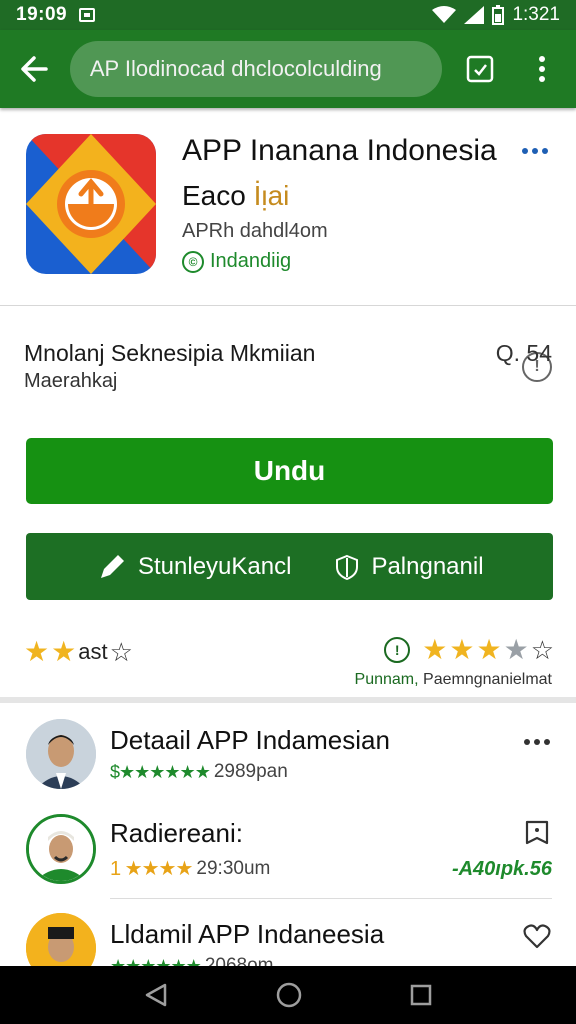  Describe the element at coordinates (151, 869) in the screenshot. I see `review-stars: 1 ★★★★` at that location.